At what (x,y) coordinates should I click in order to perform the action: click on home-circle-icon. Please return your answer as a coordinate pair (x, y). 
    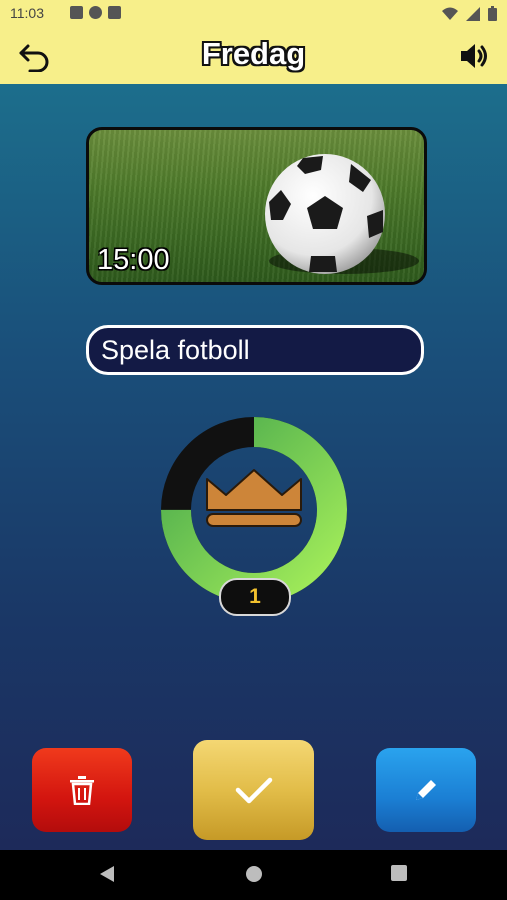
    Looking at the image, I should click on (254, 874).